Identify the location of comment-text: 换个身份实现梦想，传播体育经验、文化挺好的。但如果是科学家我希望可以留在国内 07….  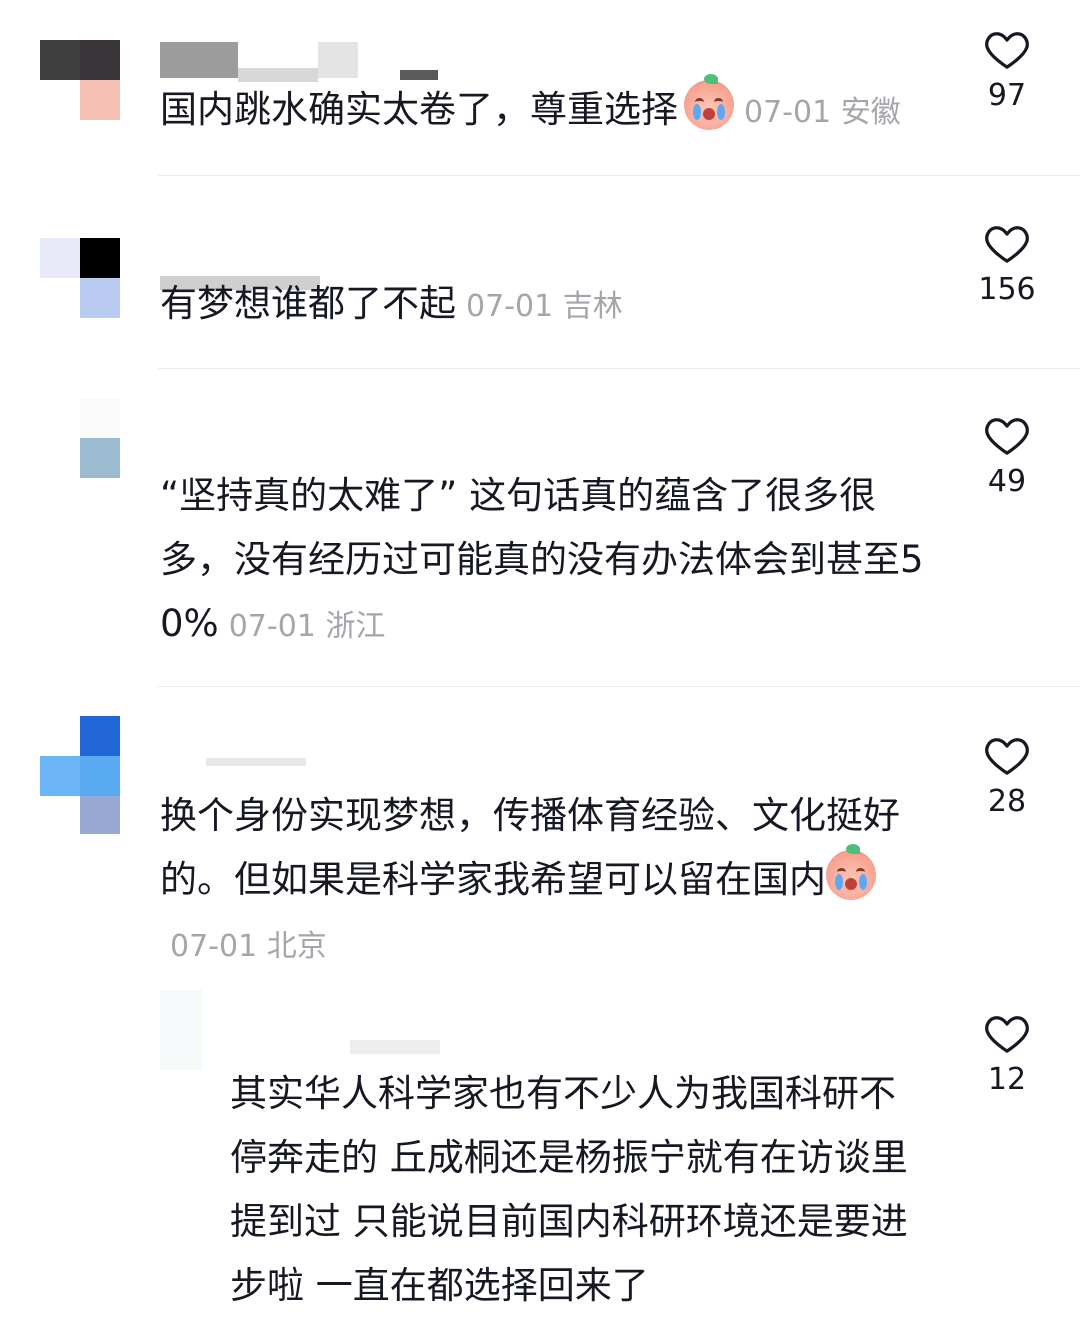
(545, 881).